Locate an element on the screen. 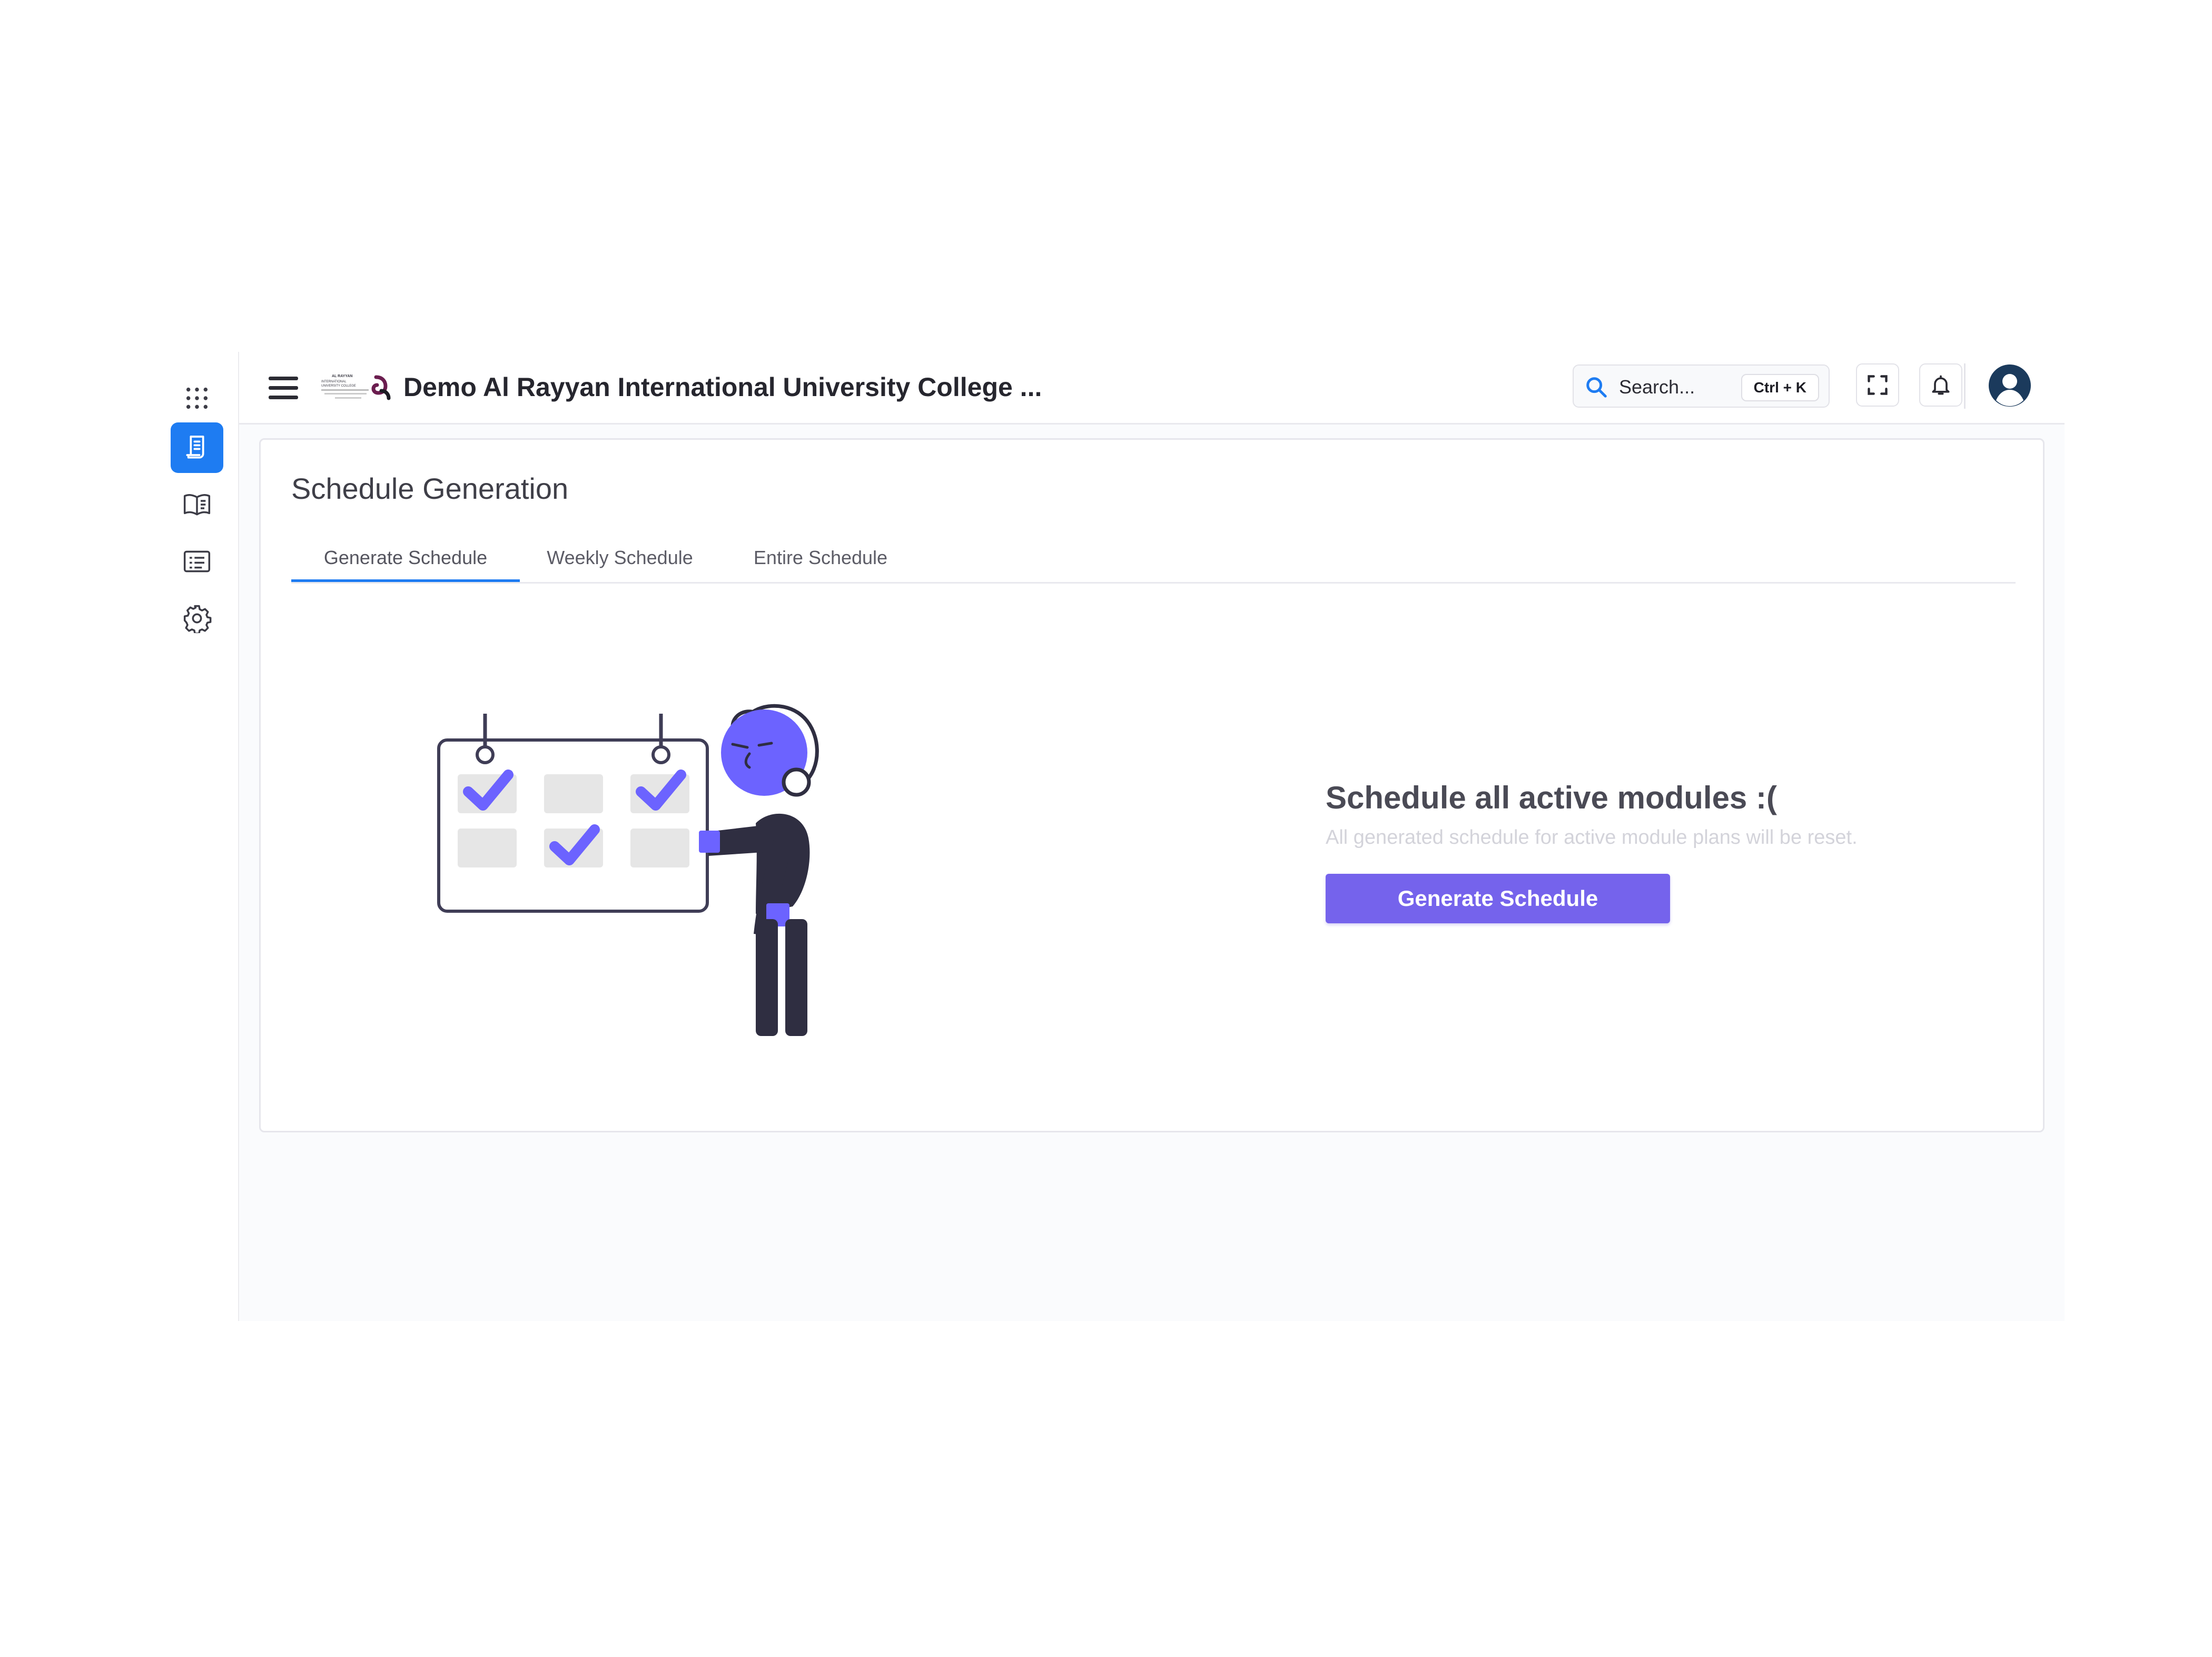 This screenshot has height=1657, width=2212. sidebar-item-schedule is located at coordinates (197, 447).